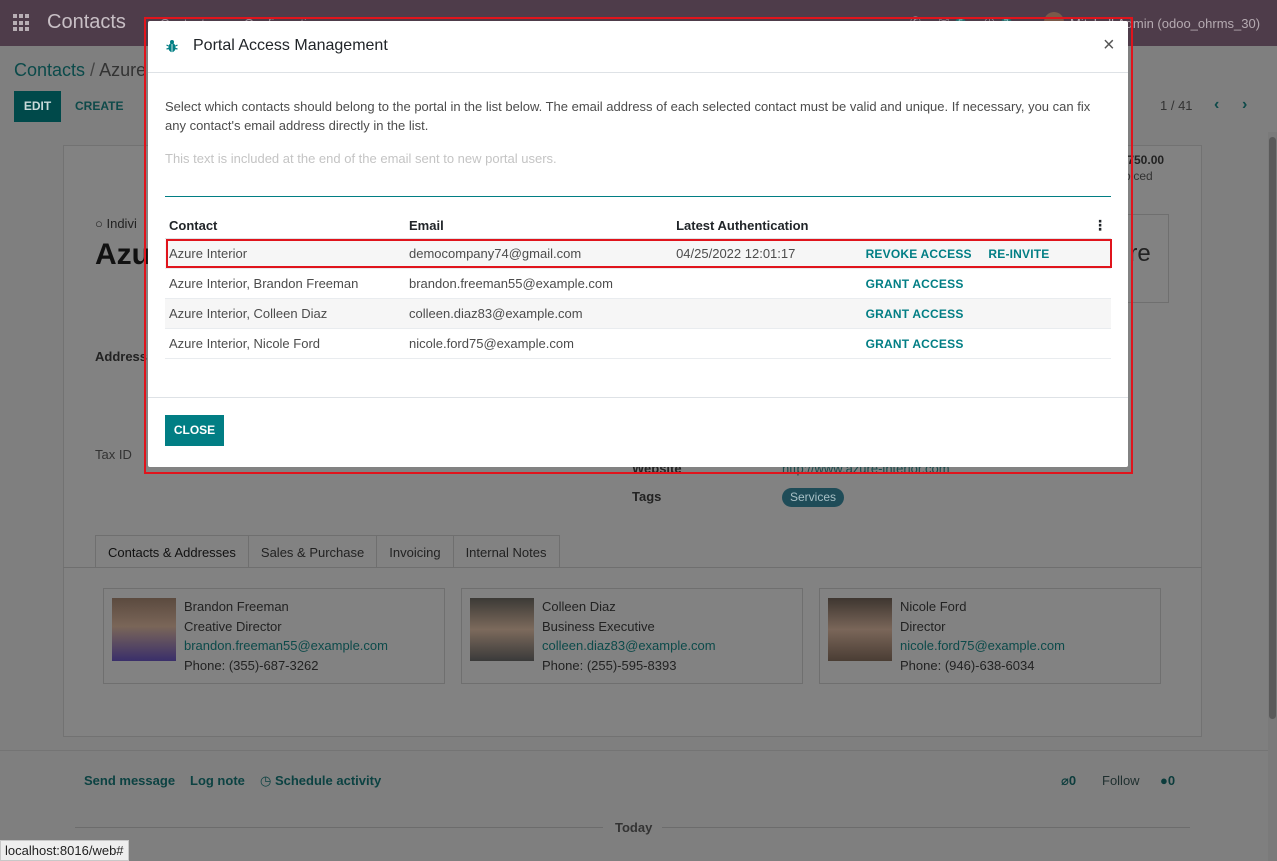 Image resolution: width=1277 pixels, height=861 pixels. I want to click on column-header-contact: Contact, so click(285, 226).